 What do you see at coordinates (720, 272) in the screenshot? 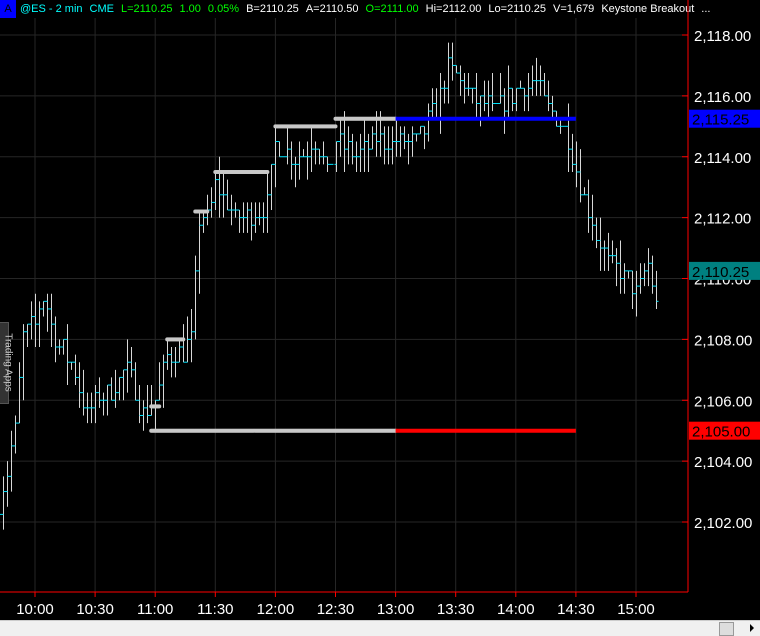
I see `last-price-label: 2,110.25` at bounding box center [720, 272].